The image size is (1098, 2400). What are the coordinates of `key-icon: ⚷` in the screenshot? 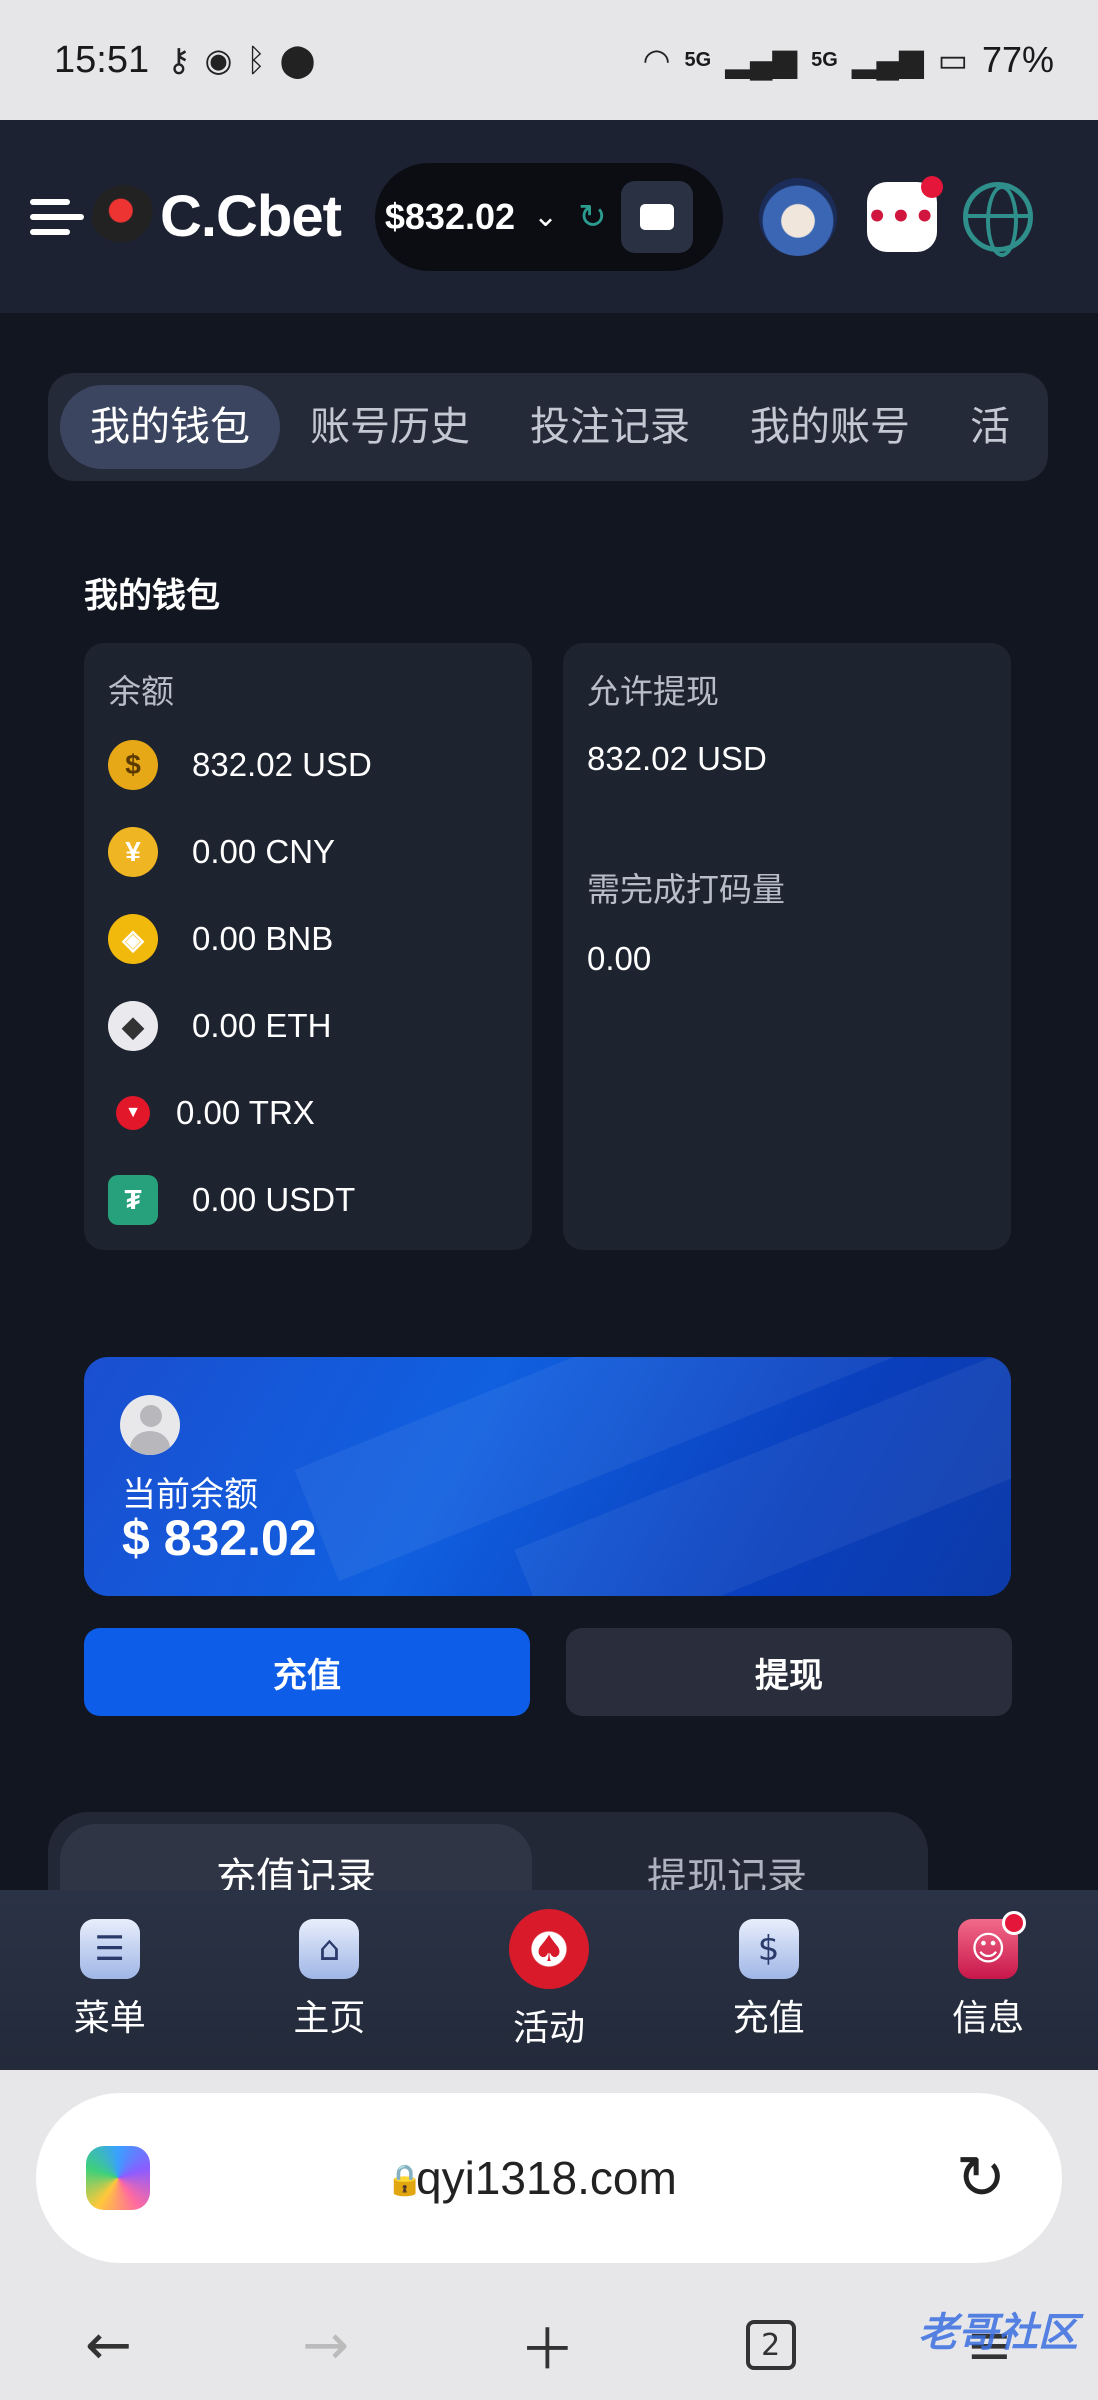 It's located at (179, 60).